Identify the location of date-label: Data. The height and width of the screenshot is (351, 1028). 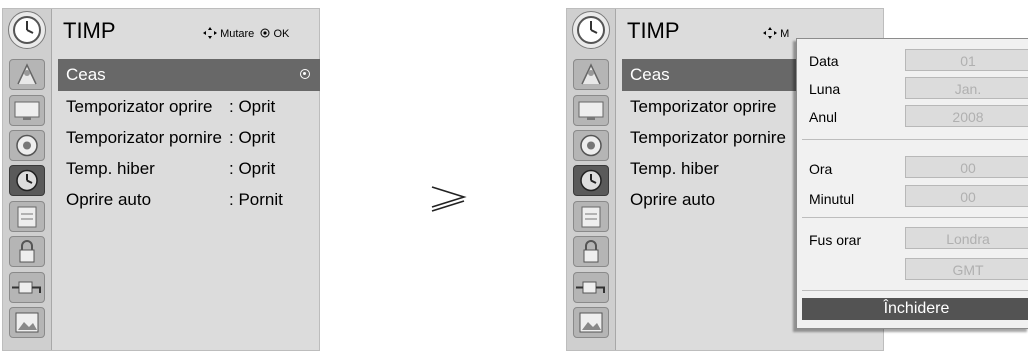
(824, 61).